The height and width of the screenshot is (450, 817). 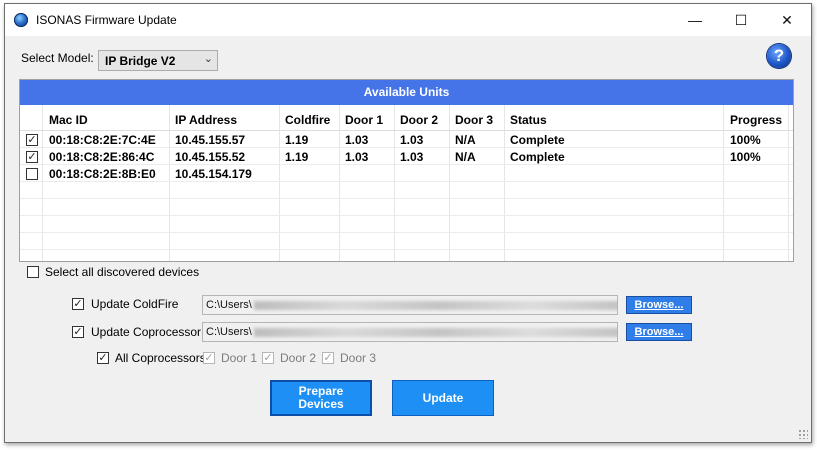 What do you see at coordinates (307, 120) in the screenshot?
I see `column-header-coldfire: Coldfire` at bounding box center [307, 120].